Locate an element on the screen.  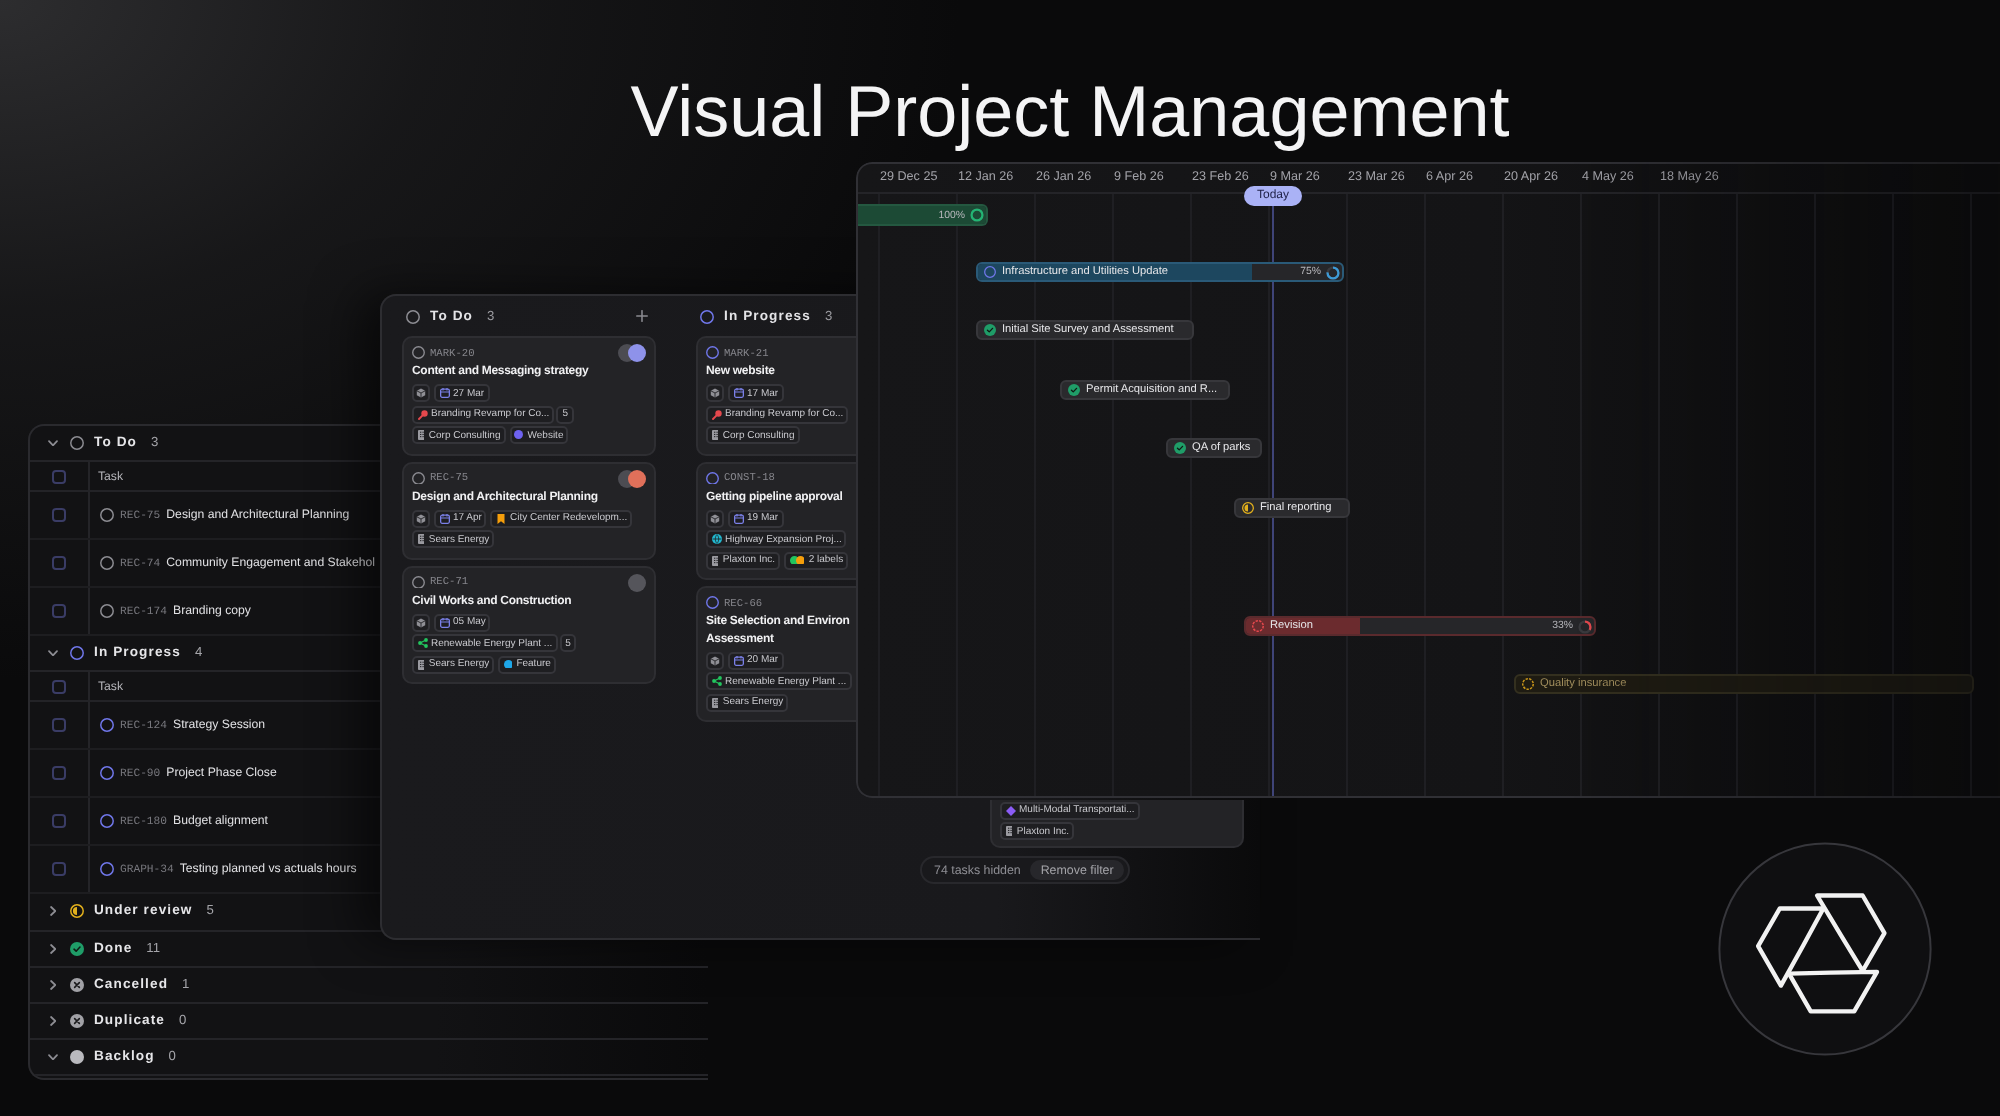
plus-icon is located at coordinates (642, 316).